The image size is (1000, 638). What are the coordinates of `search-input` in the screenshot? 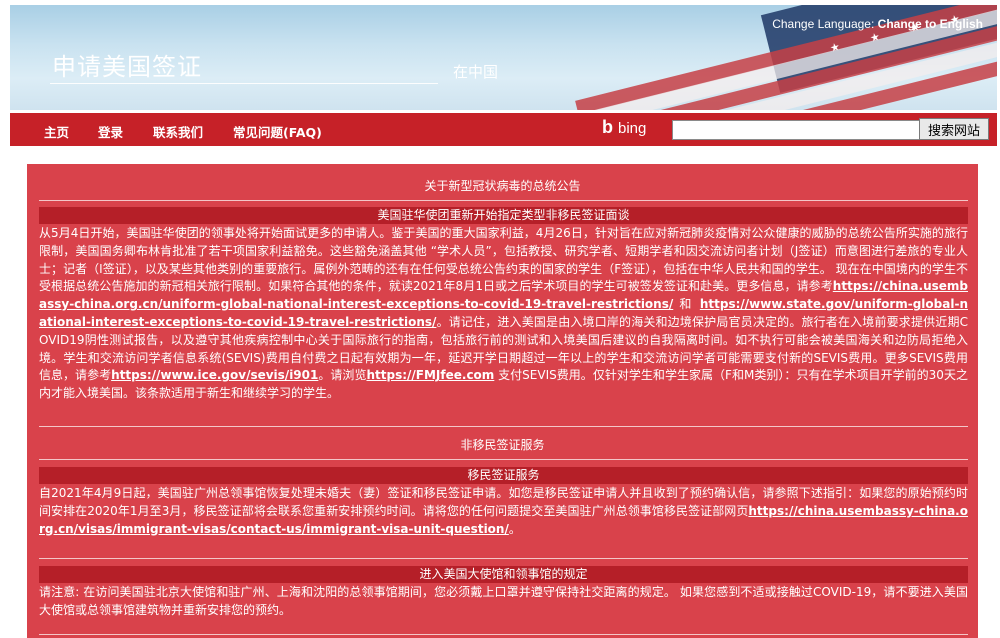 It's located at (796, 130).